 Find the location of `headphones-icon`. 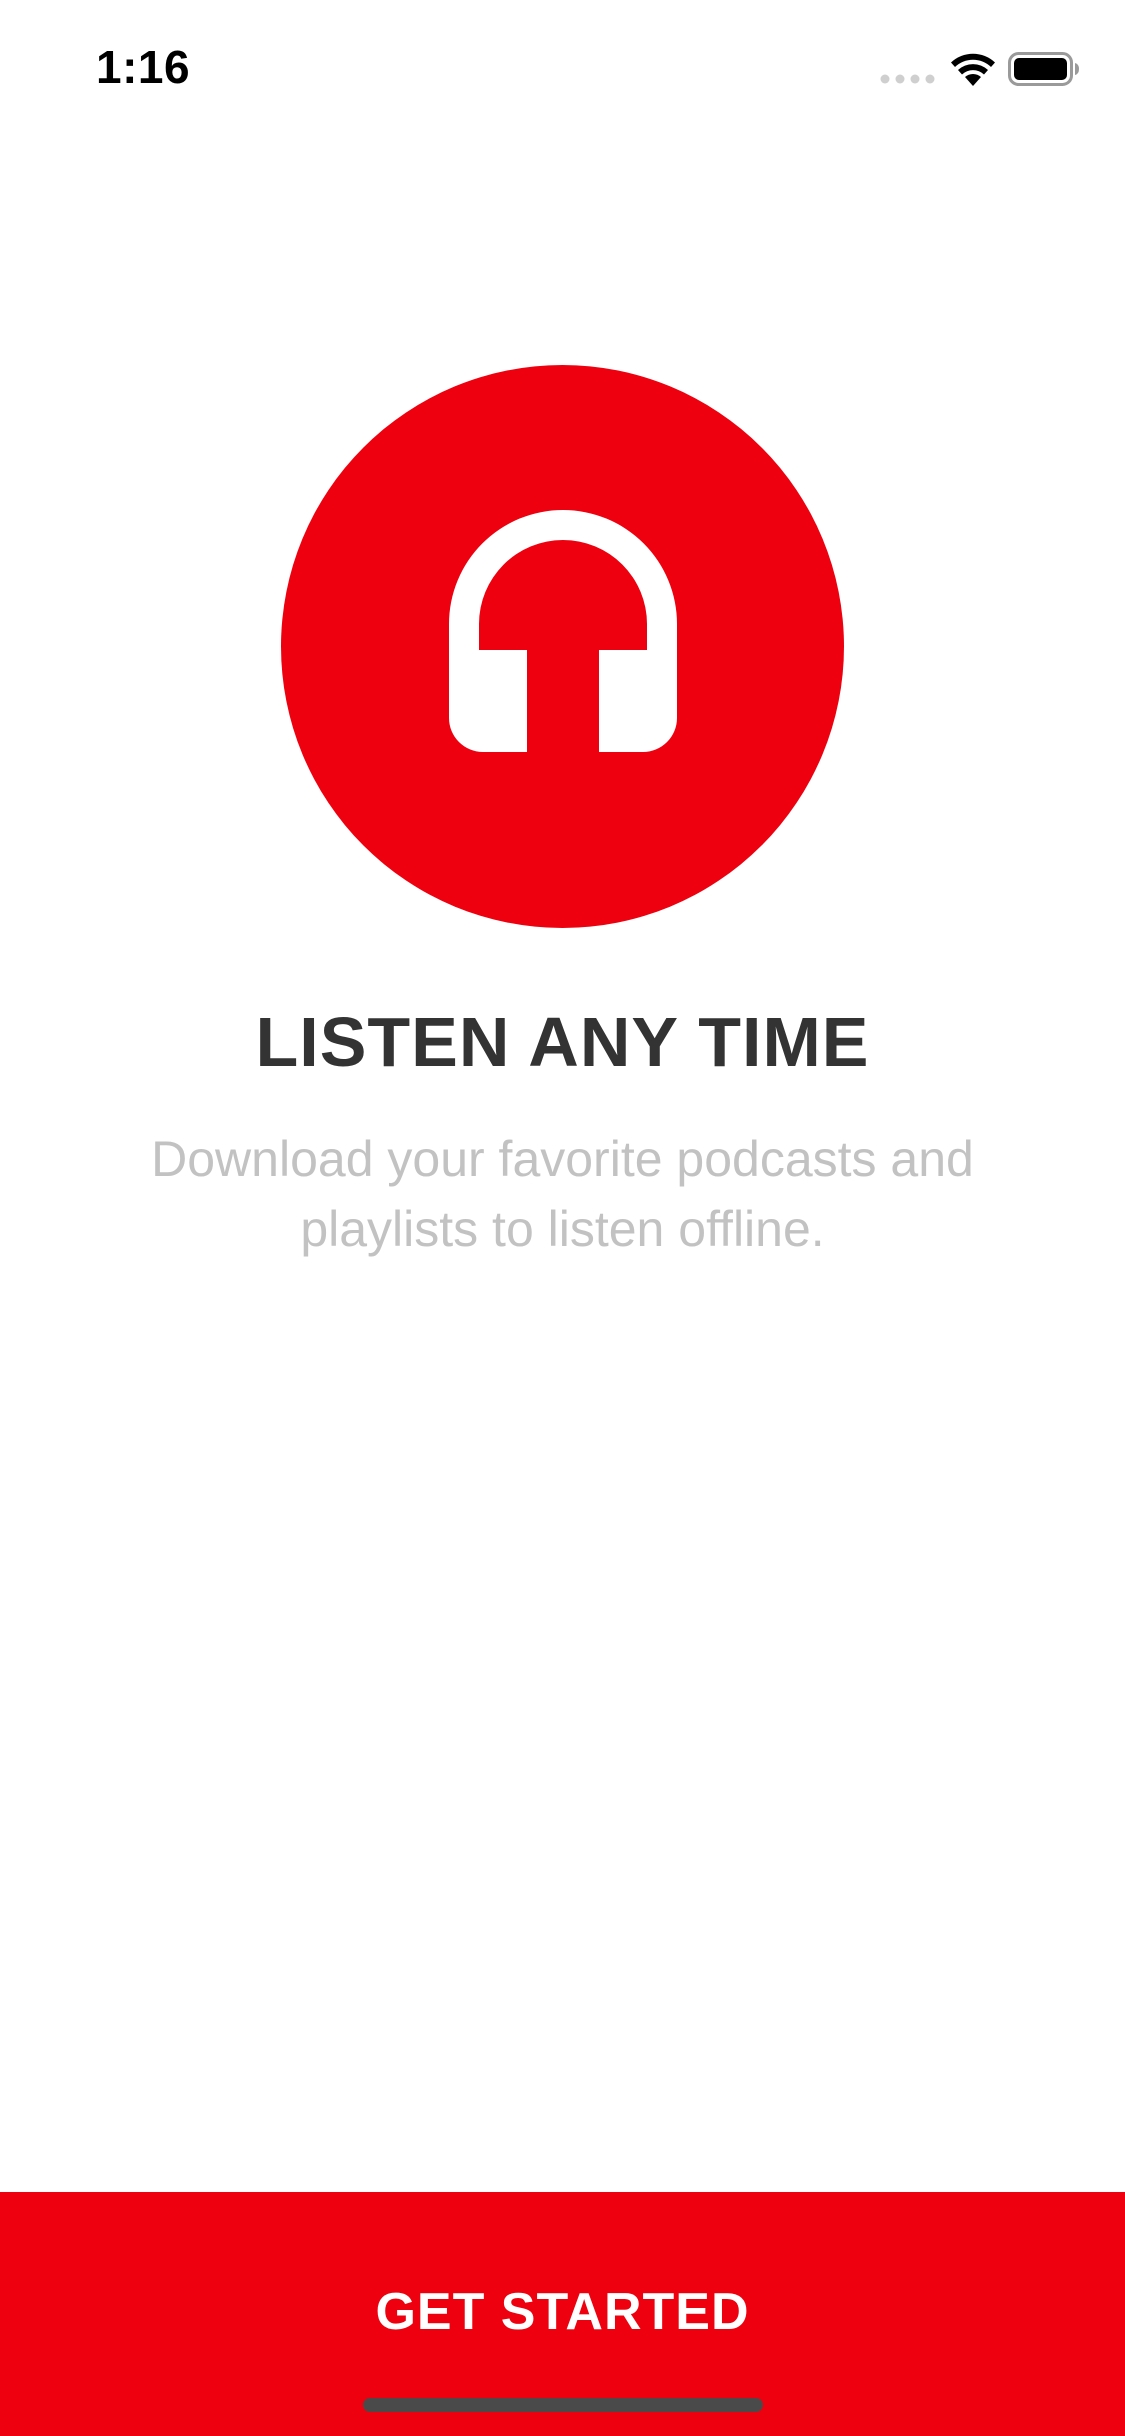

headphones-icon is located at coordinates (563, 631).